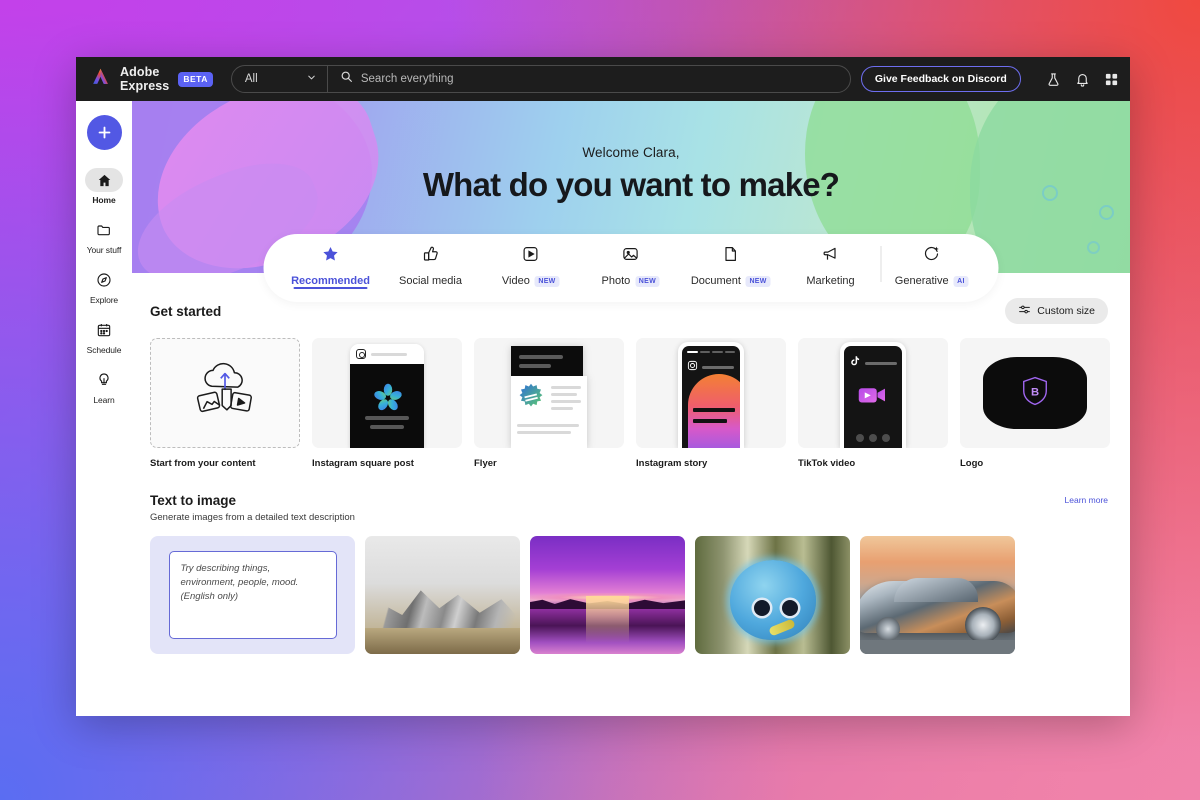 The width and height of the screenshot is (1200, 800). What do you see at coordinates (672, 463) in the screenshot?
I see `card-label: Instagram story` at bounding box center [672, 463].